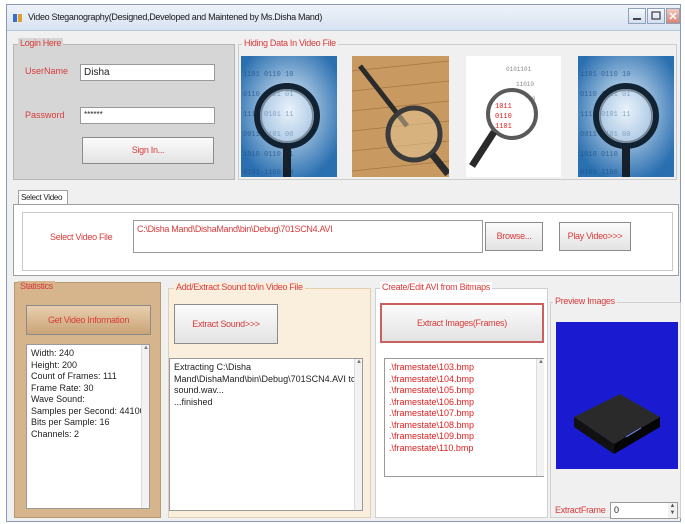 The image size is (685, 524). I want to click on login-group-label: Login Here, so click(41, 43).